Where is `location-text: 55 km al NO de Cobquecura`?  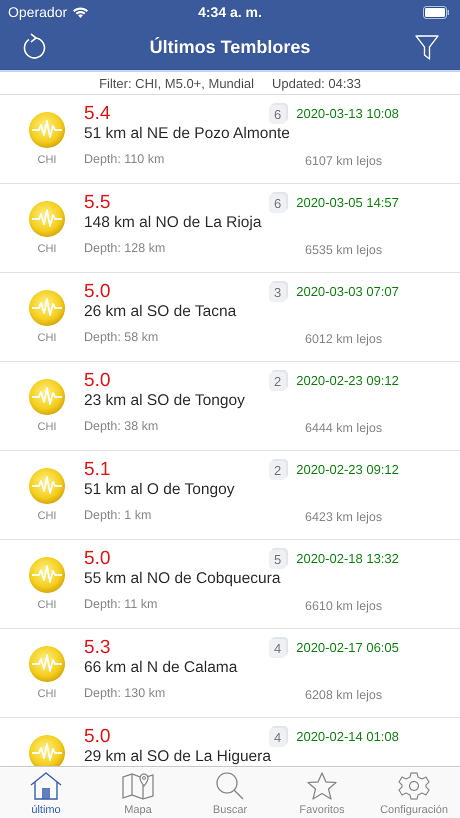 location-text: 55 km al NO de Cobquecura is located at coordinates (182, 578).